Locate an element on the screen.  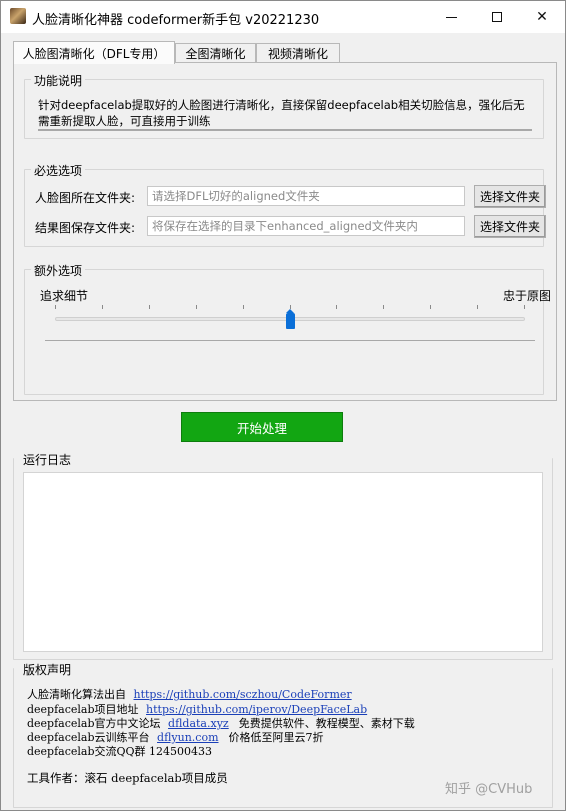
credit-line-qq: deepfacelab交流QQ群 124500433 is located at coordinates (120, 751).